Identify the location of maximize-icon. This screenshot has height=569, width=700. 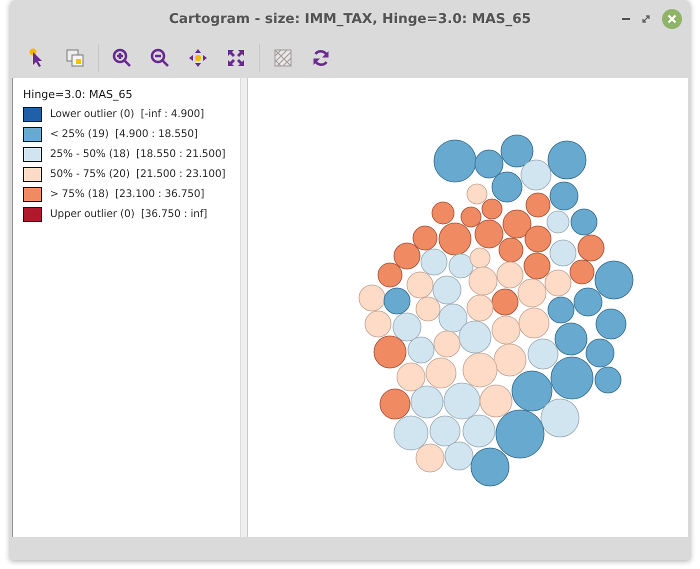
(646, 19).